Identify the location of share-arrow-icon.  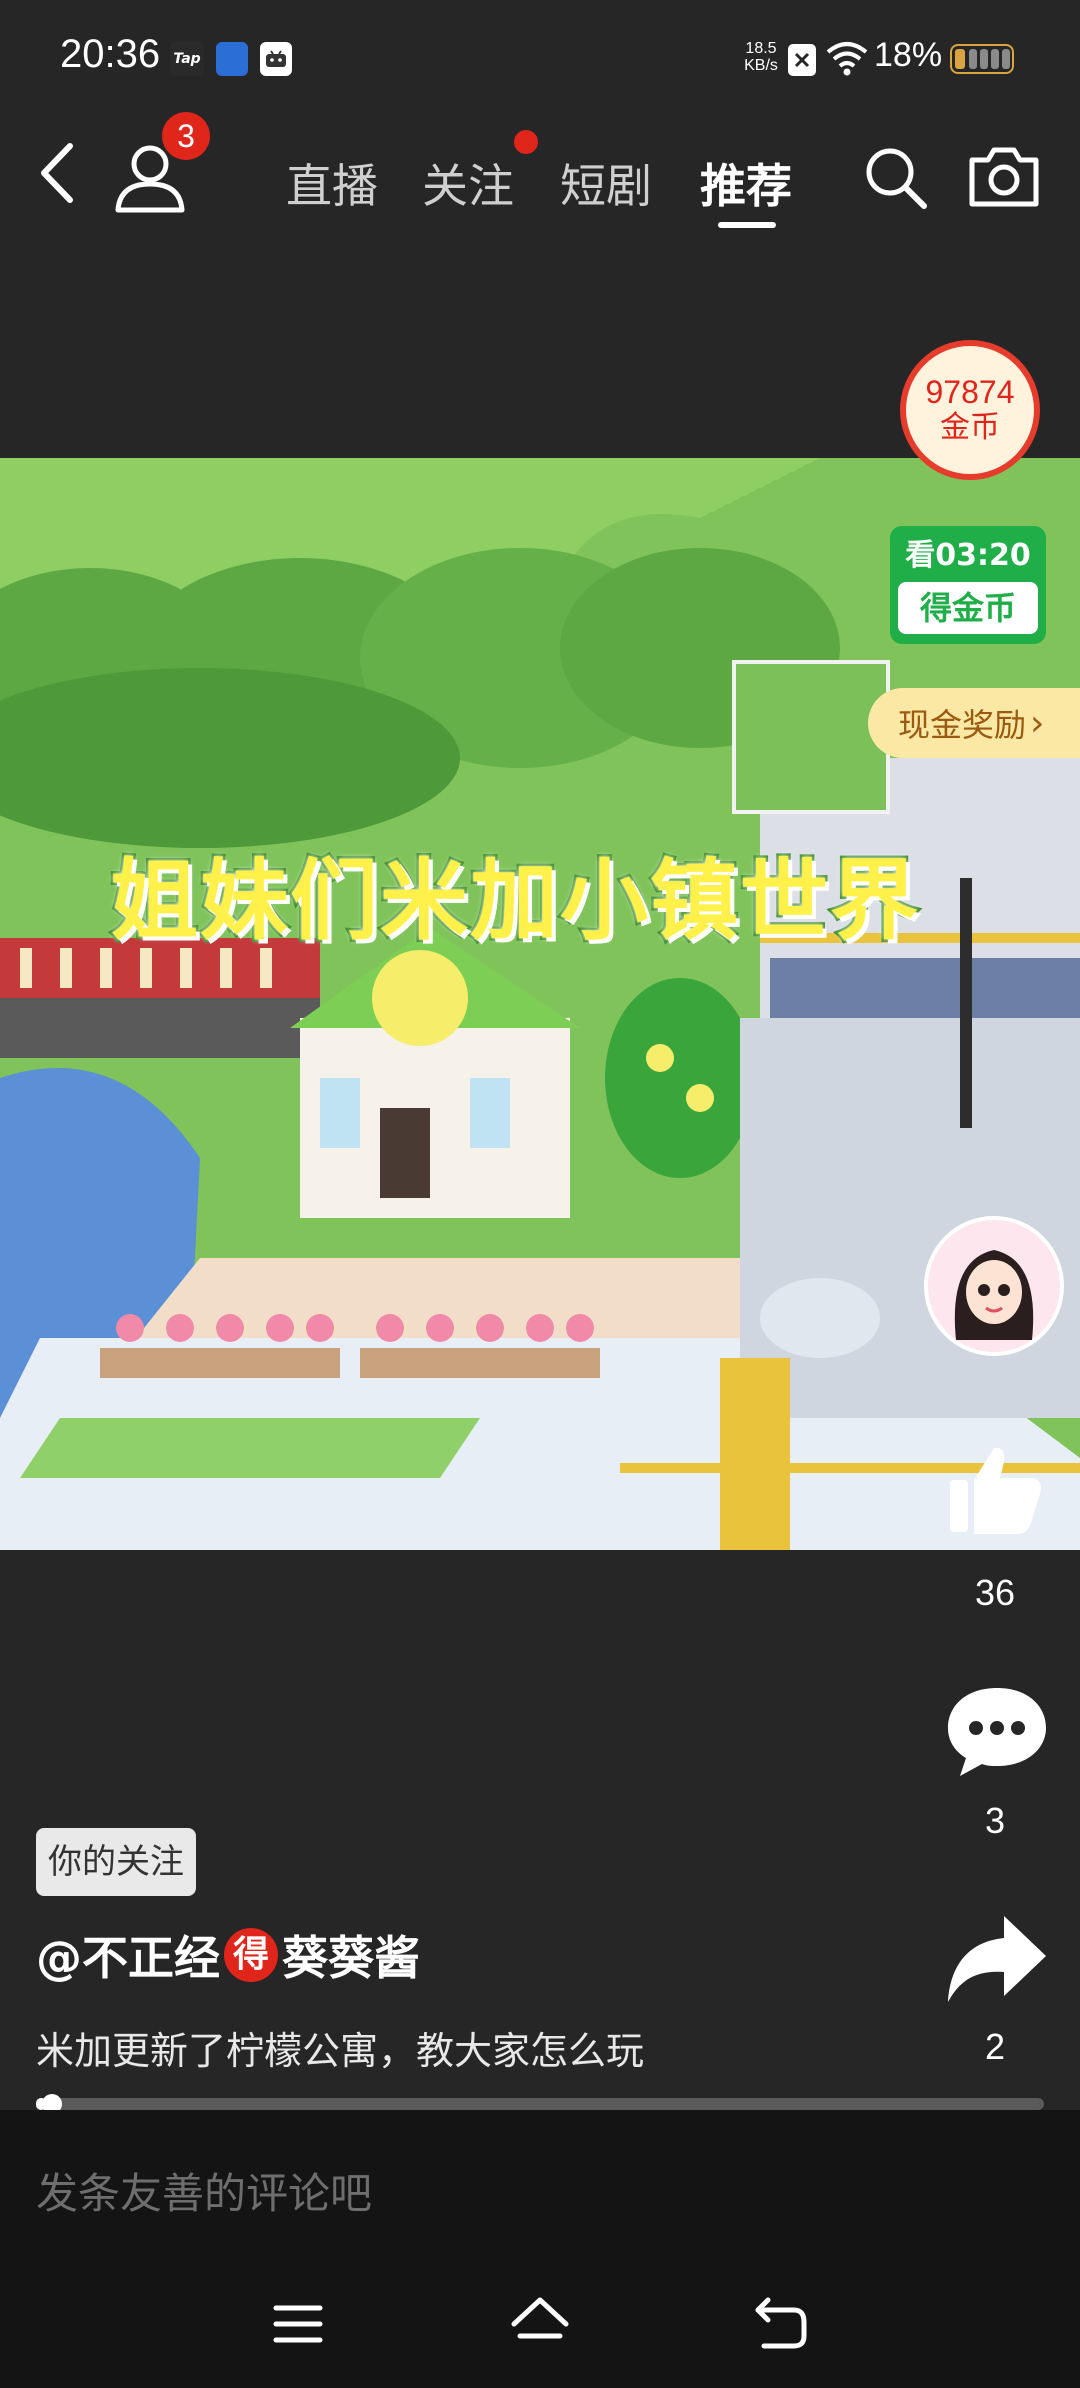
(997, 1959).